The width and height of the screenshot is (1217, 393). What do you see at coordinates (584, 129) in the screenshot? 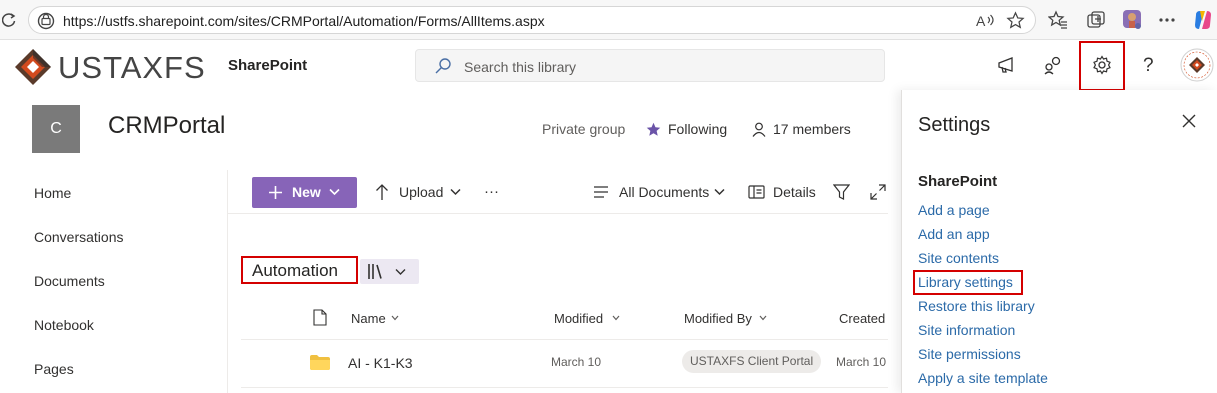
I see `privacy-label: Private group` at bounding box center [584, 129].